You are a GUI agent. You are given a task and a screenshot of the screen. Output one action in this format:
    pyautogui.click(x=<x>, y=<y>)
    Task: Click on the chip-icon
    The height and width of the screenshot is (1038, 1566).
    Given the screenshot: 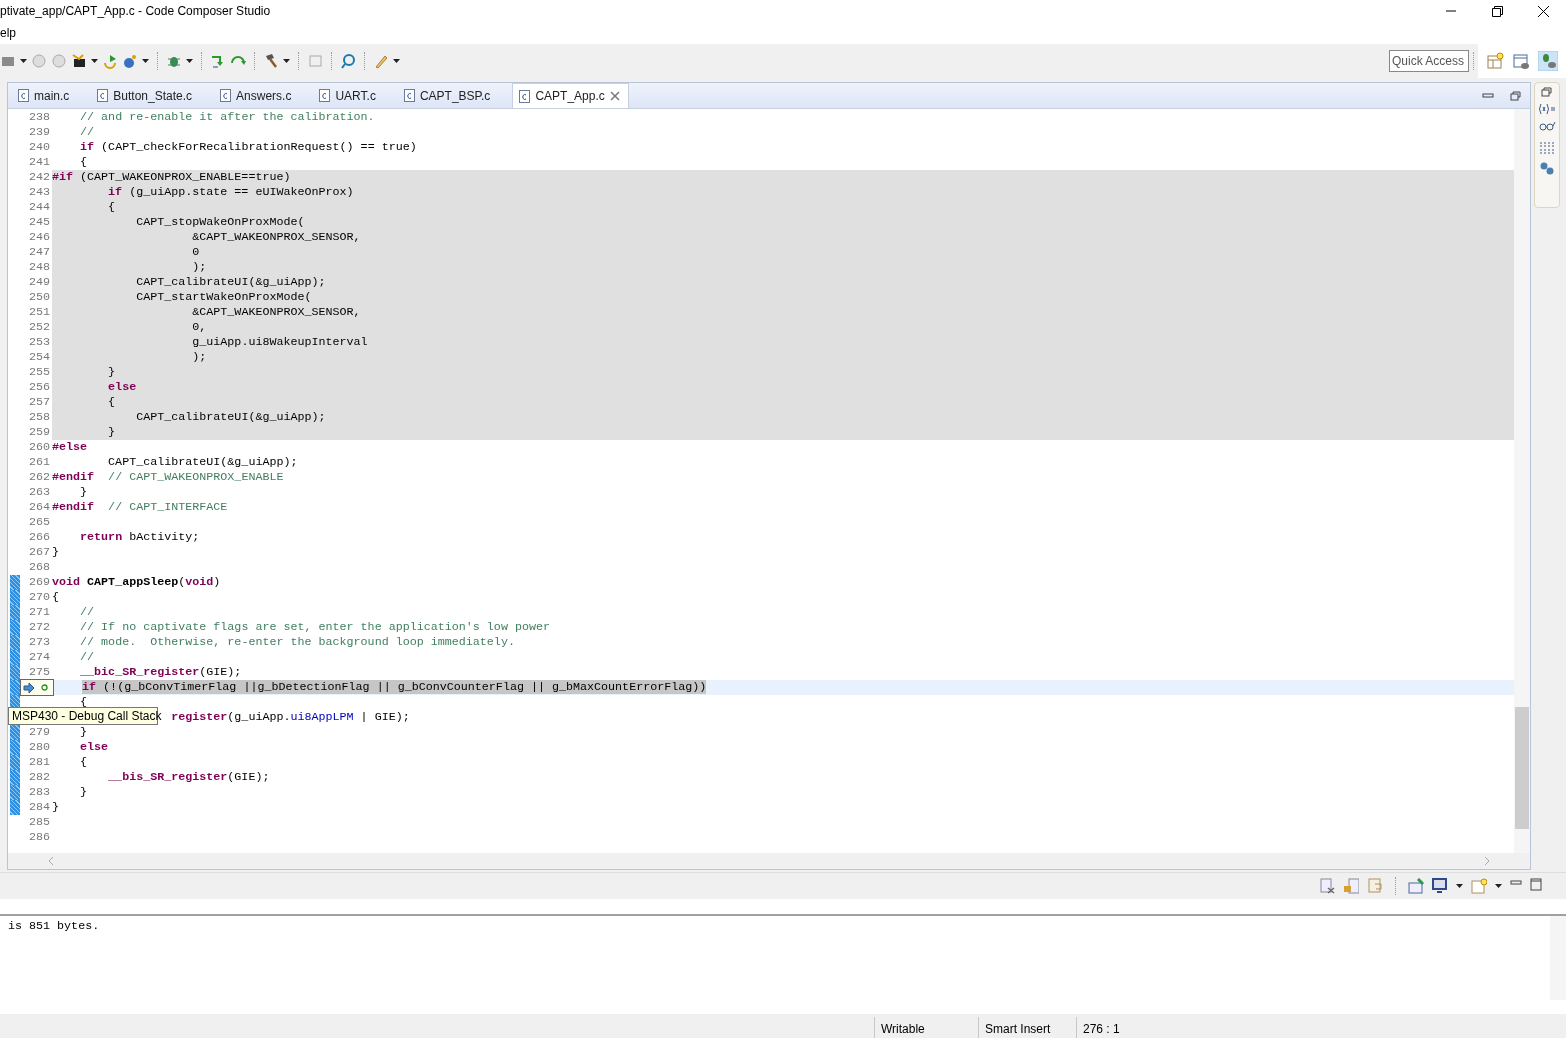 What is the action you would take?
    pyautogui.click(x=79, y=61)
    